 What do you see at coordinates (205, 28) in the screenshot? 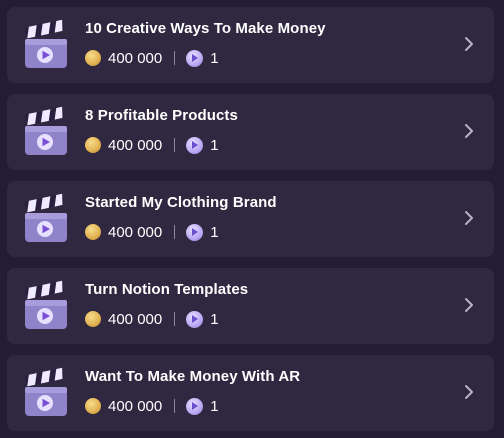
I see `course-title: 10 Creative Ways To Make Money` at bounding box center [205, 28].